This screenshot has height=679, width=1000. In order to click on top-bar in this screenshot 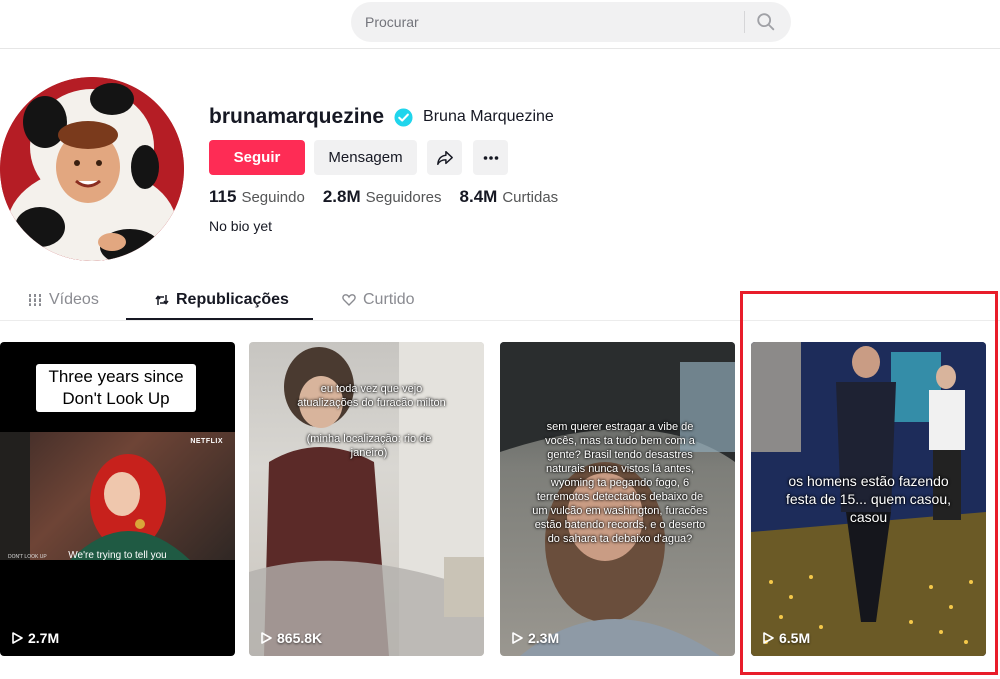, I will do `click(500, 24)`.